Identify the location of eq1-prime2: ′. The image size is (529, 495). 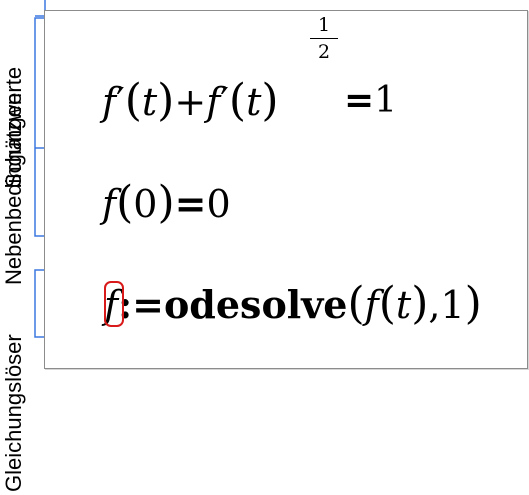
(224, 102).